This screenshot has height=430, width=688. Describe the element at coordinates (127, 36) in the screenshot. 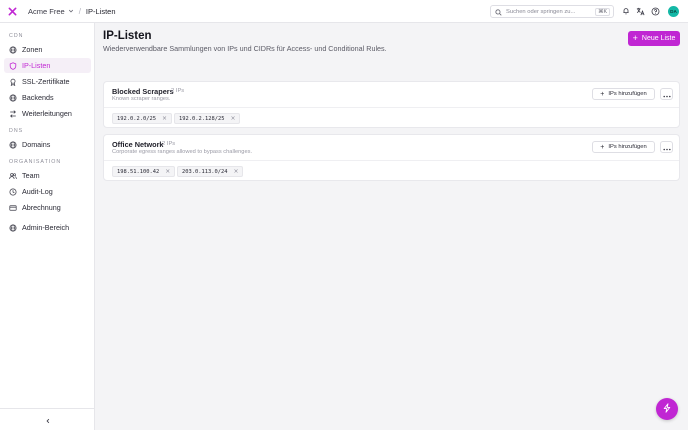

I see `page-title: IP-Listen` at that location.